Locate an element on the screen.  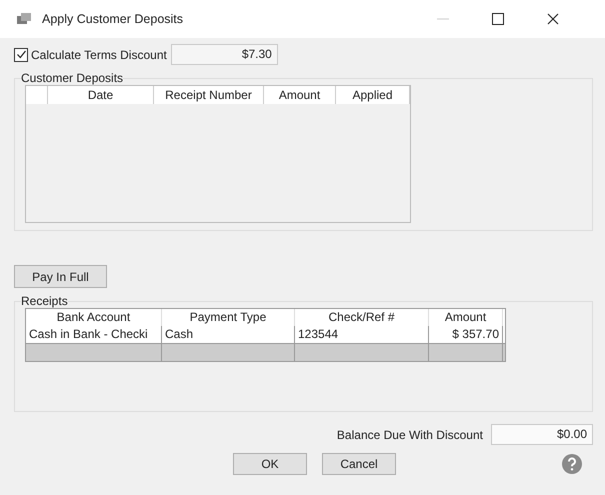
balance-field: $0.00 is located at coordinates (542, 434).